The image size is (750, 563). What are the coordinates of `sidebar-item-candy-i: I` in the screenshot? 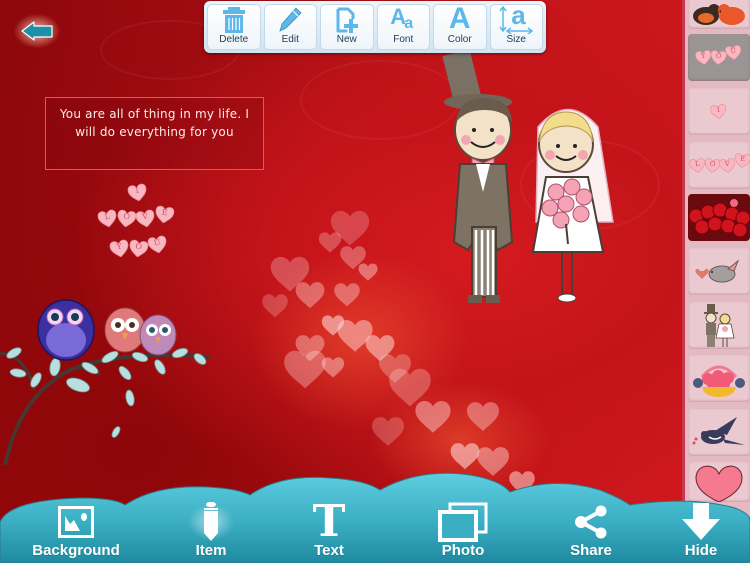 It's located at (719, 111).